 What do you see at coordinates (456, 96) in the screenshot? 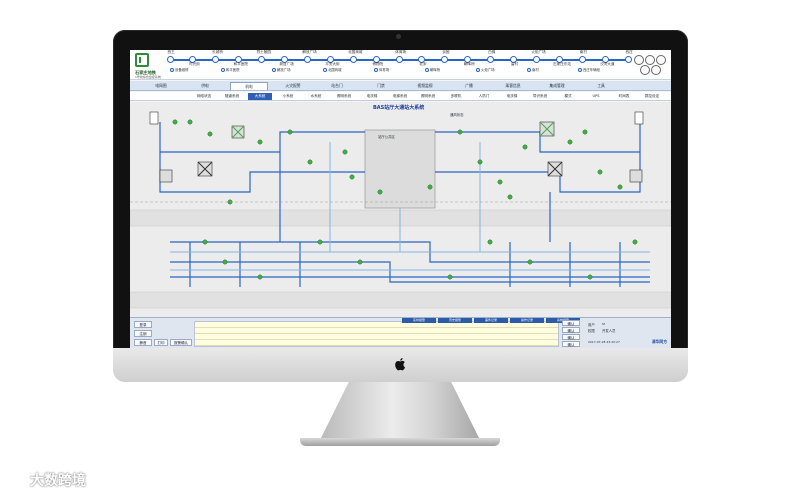
I see `subnav-tab: 多联机` at bounding box center [456, 96].